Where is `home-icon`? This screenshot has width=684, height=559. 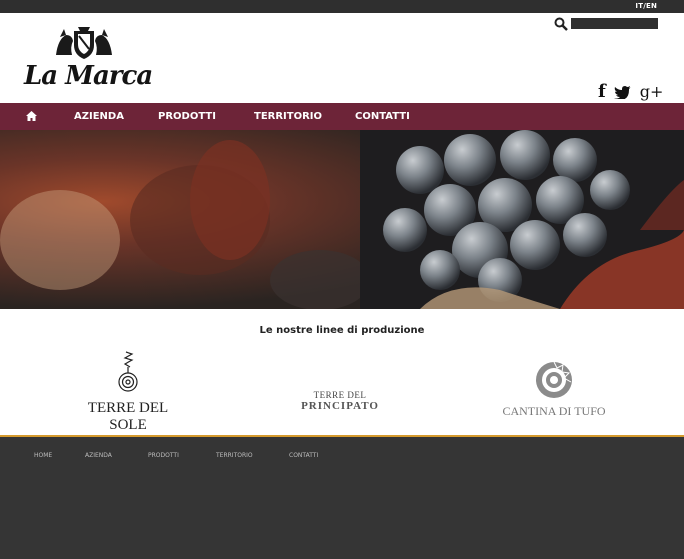 home-icon is located at coordinates (31, 116).